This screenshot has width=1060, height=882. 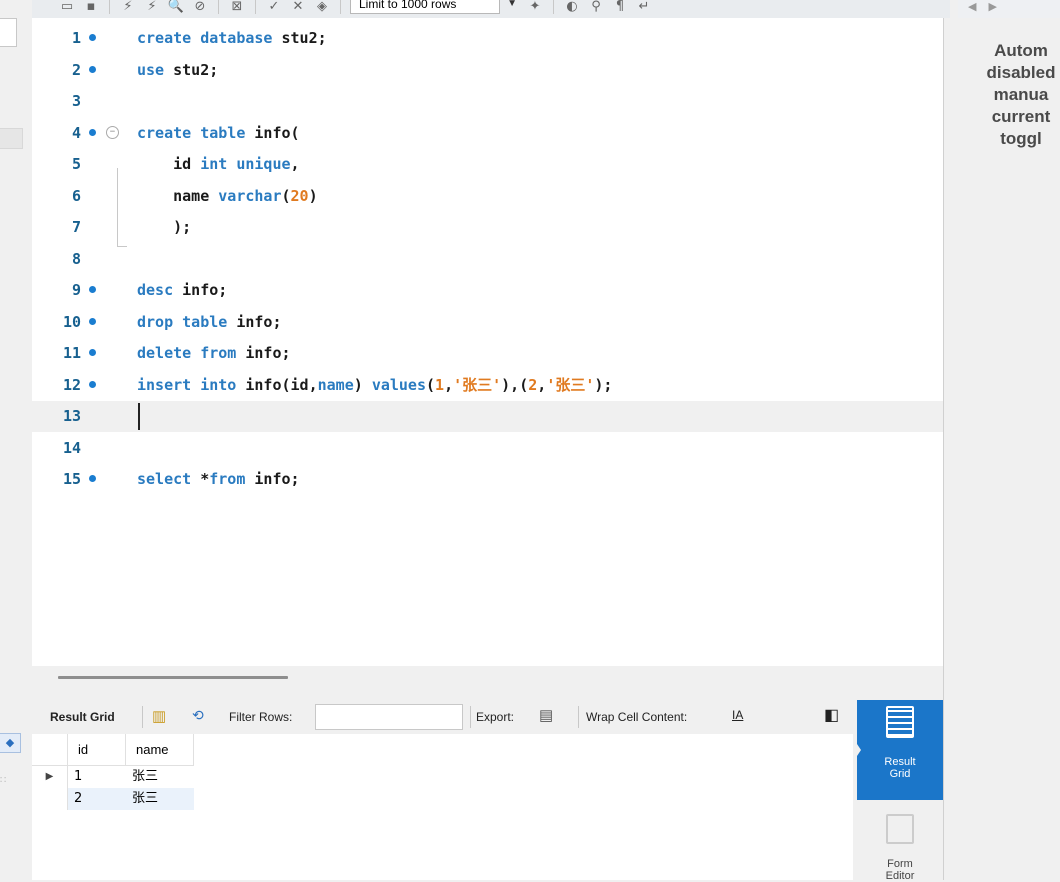 What do you see at coordinates (16, 440) in the screenshot?
I see `navigator-edge: ◆ ∷` at bounding box center [16, 440].